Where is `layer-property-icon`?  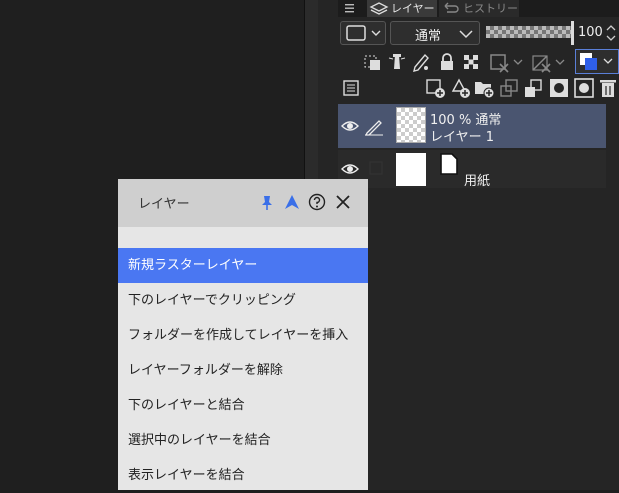 layer-property-icon is located at coordinates (351, 88).